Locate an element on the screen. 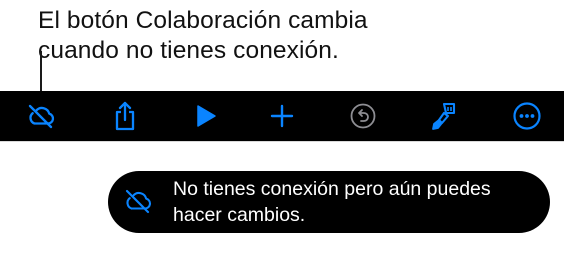 This screenshot has width=564, height=258. toast-line-2: hacer cambios. is located at coordinates (239, 215).